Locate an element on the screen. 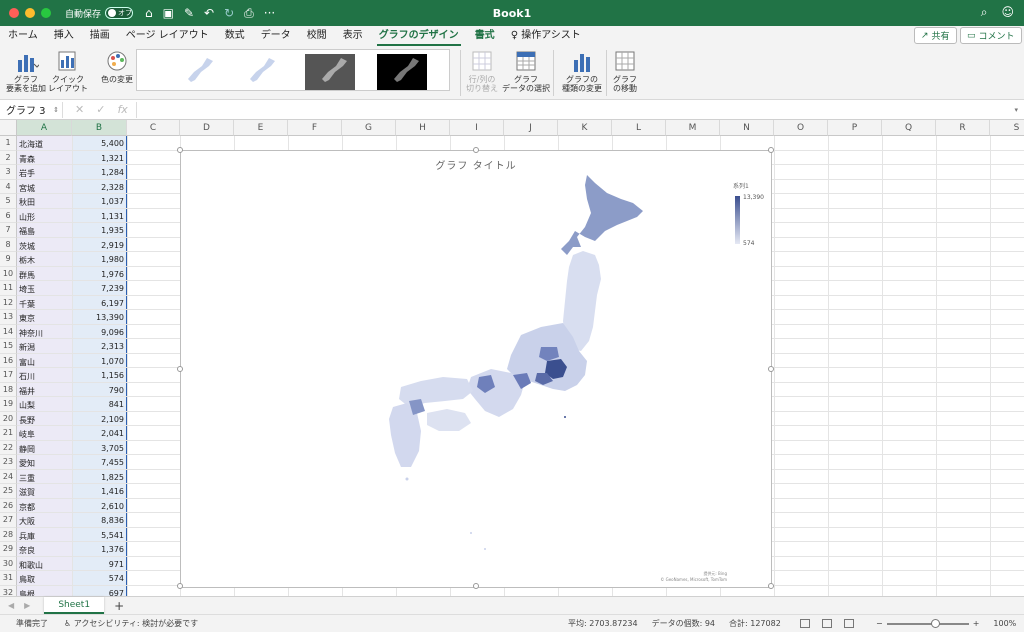  row-header: 19 is located at coordinates (8, 404).